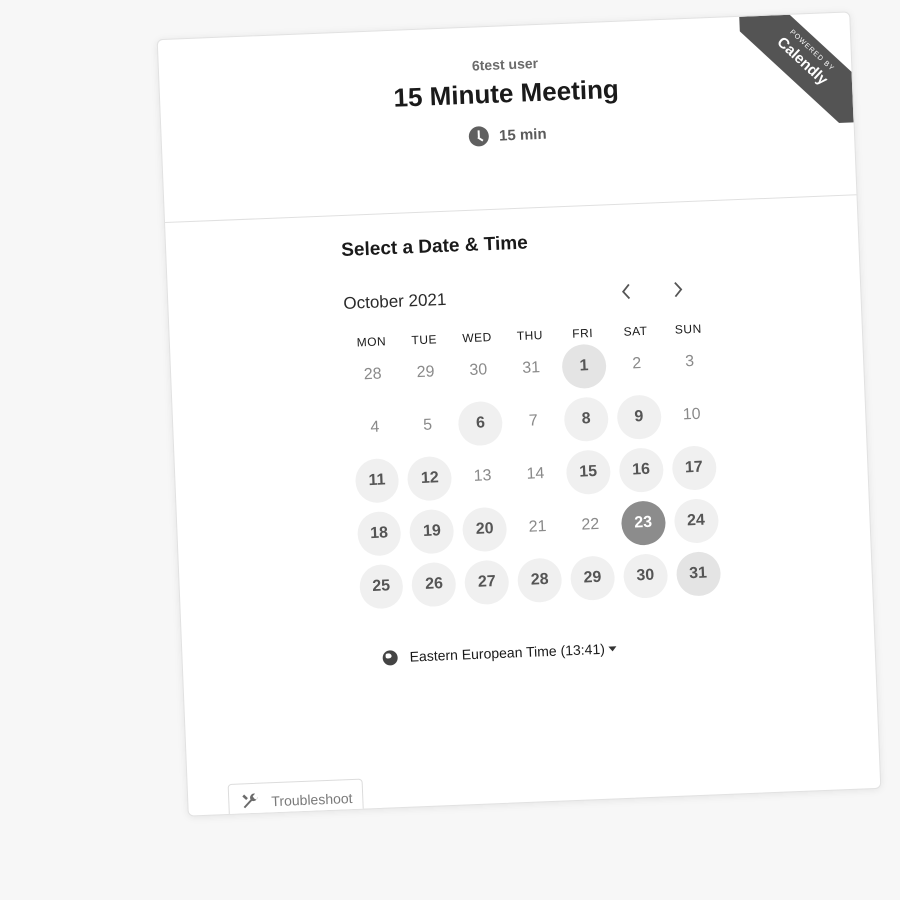  I want to click on wrench-icon, so click(250, 801).